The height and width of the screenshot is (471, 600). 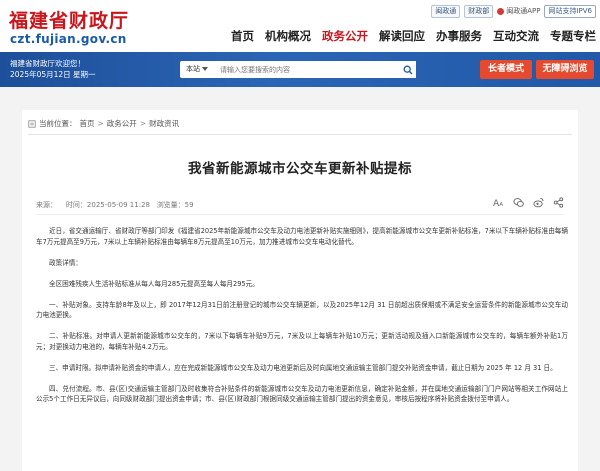 I want to click on welcome-message: 福建省财政厅欢迎您！, so click(x=47, y=63).